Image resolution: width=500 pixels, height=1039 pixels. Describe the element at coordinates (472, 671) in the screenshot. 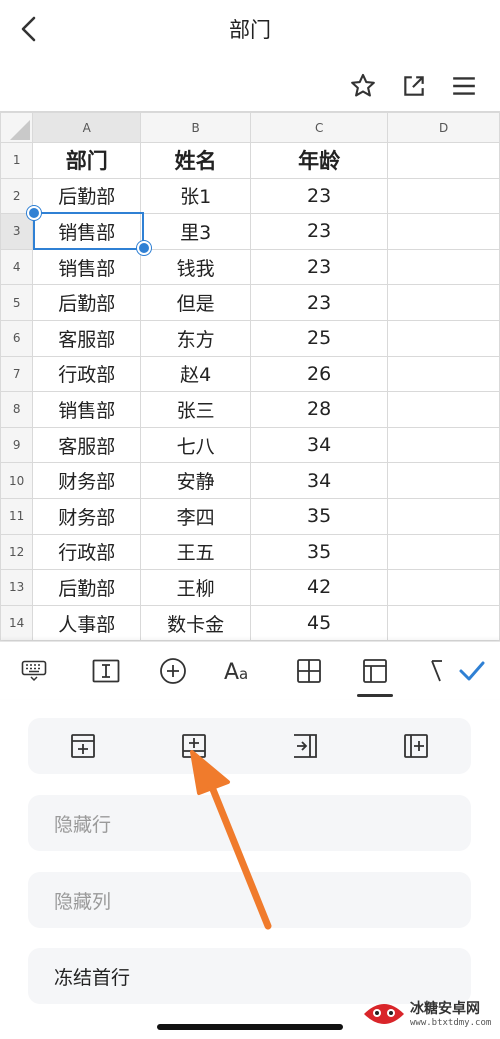

I see `confirm-check-icon` at that location.